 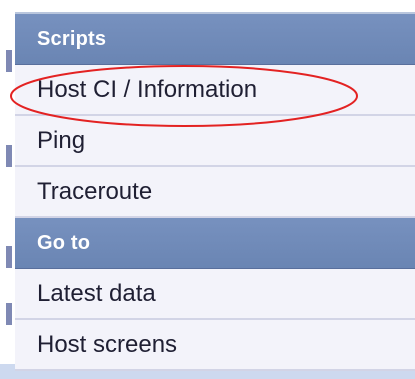 I want to click on section-title-scripts: Scripts, so click(x=72, y=38).